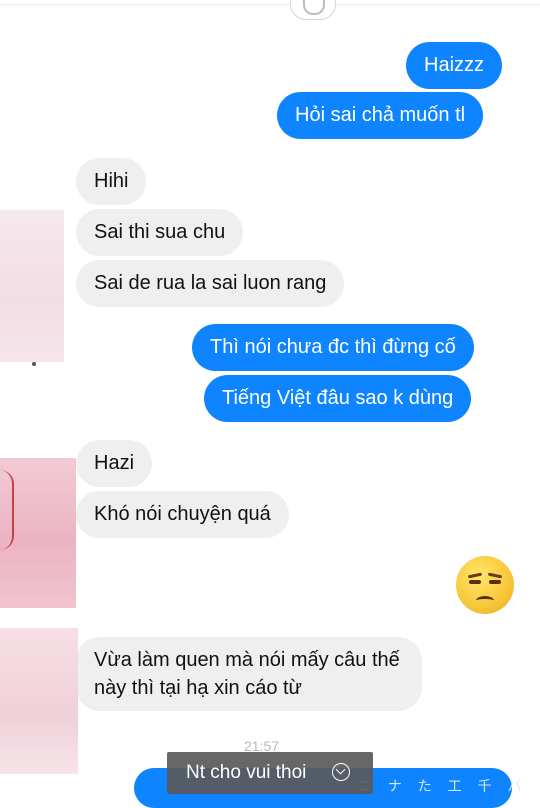 This screenshot has height=808, width=540. I want to click on message-bubble-outgoing: Haizzz, so click(454, 65).